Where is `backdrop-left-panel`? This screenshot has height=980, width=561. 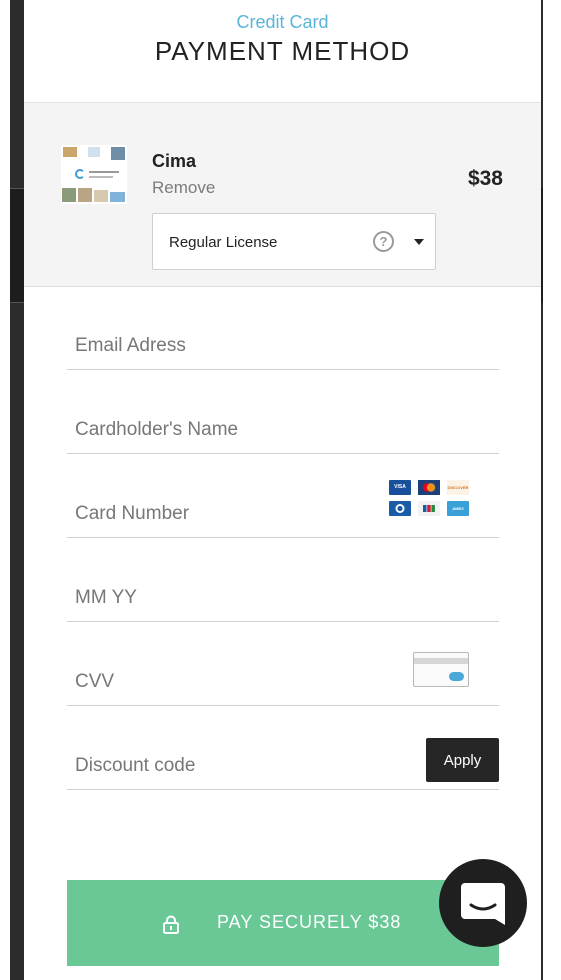 backdrop-left-panel is located at coordinates (17, 245).